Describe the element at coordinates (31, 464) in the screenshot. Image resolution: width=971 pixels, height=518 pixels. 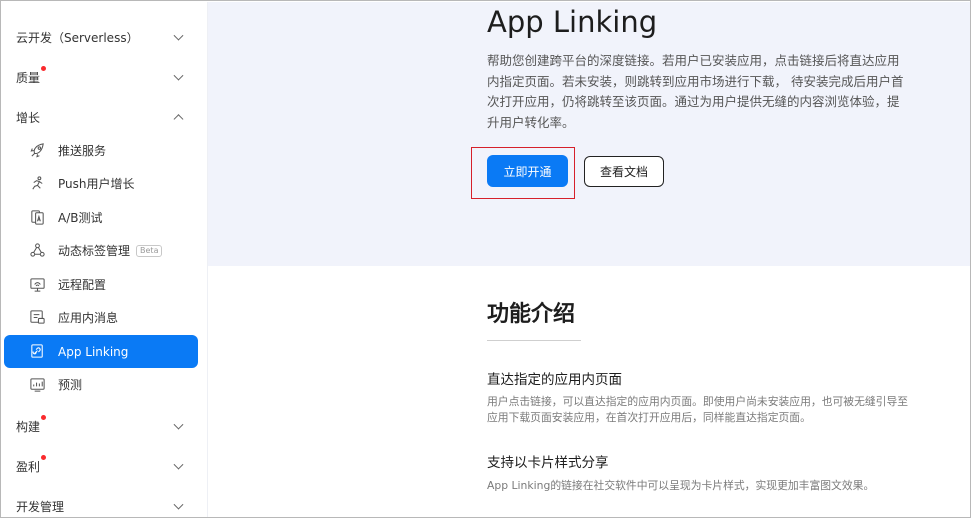
I see `sidebar-group-label: 盈利` at that location.